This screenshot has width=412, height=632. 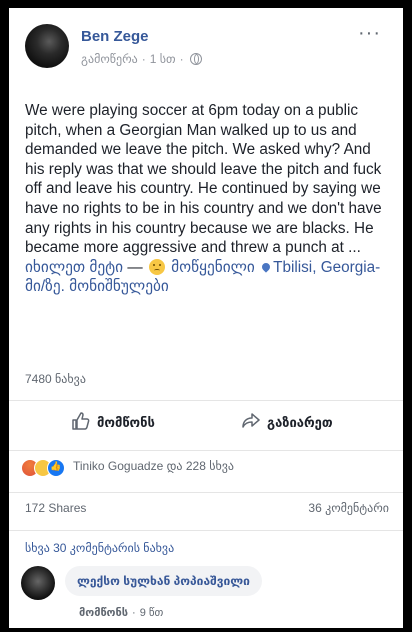 I want to click on shares-count: 172 Shares, so click(x=55, y=508).